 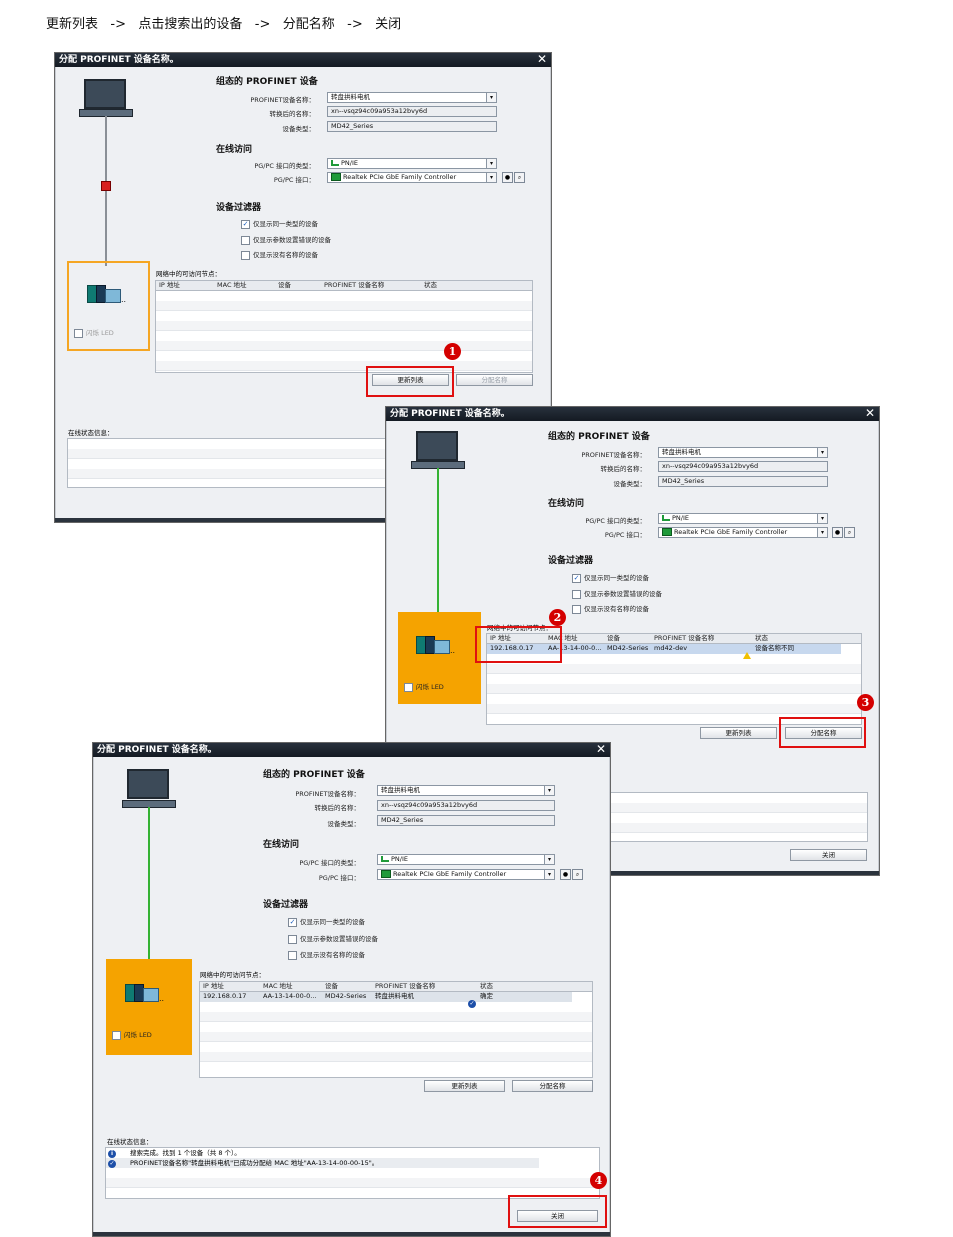 What do you see at coordinates (472, 1003) in the screenshot?
I see `ok-check-icon: ✓` at bounding box center [472, 1003].